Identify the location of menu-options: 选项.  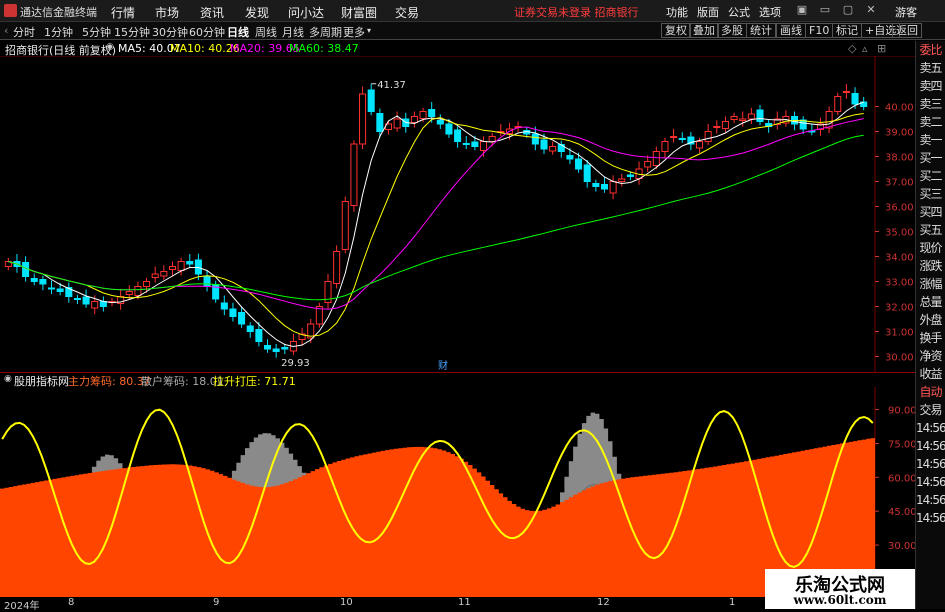
(770, 12).